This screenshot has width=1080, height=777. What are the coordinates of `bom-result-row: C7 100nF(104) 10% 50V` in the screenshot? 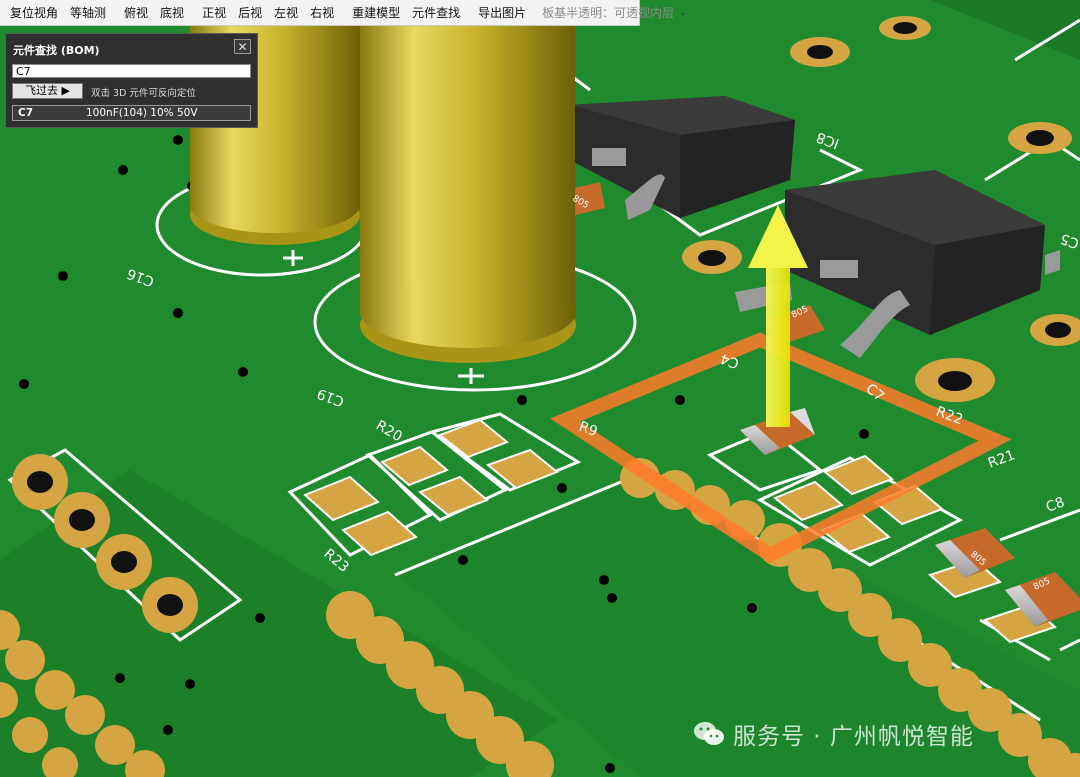 It's located at (131, 113).